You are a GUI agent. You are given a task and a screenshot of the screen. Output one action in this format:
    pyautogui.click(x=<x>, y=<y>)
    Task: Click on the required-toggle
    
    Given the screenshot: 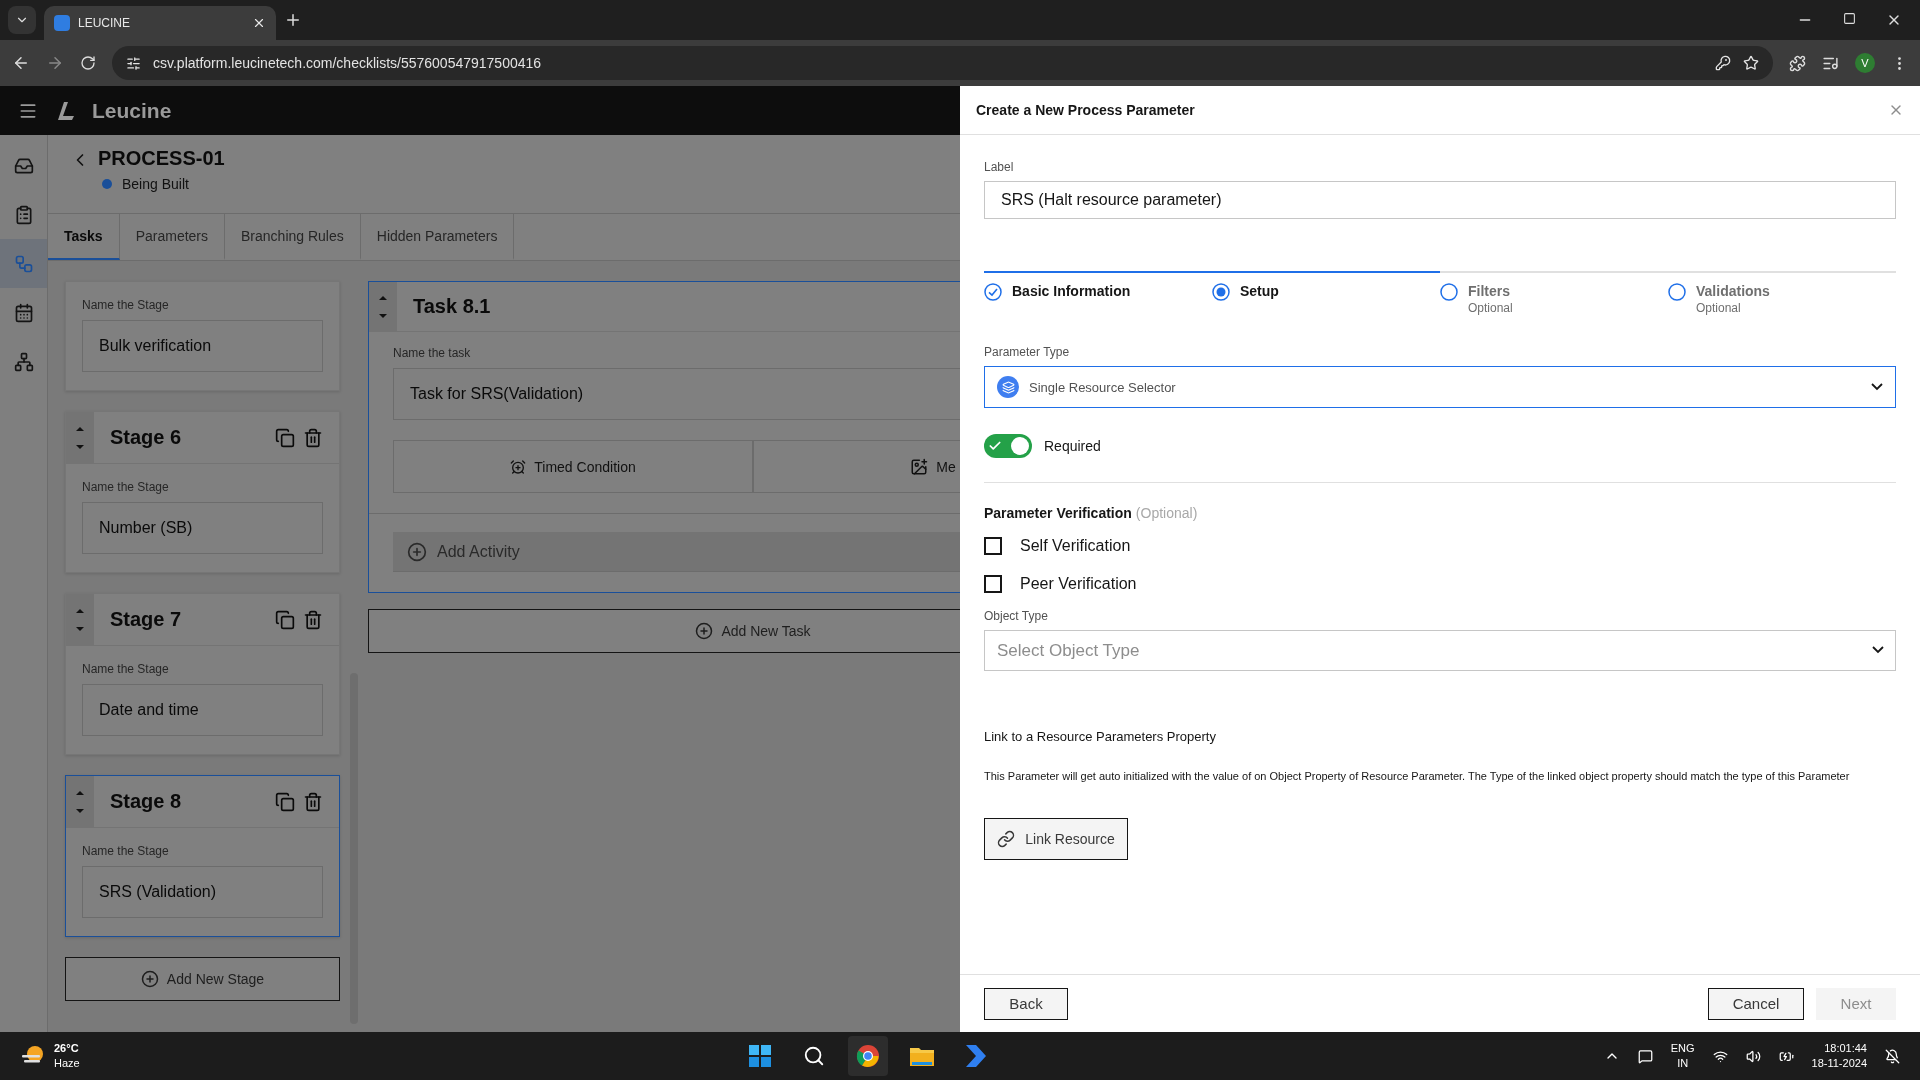 What is the action you would take?
    pyautogui.click(x=1008, y=446)
    